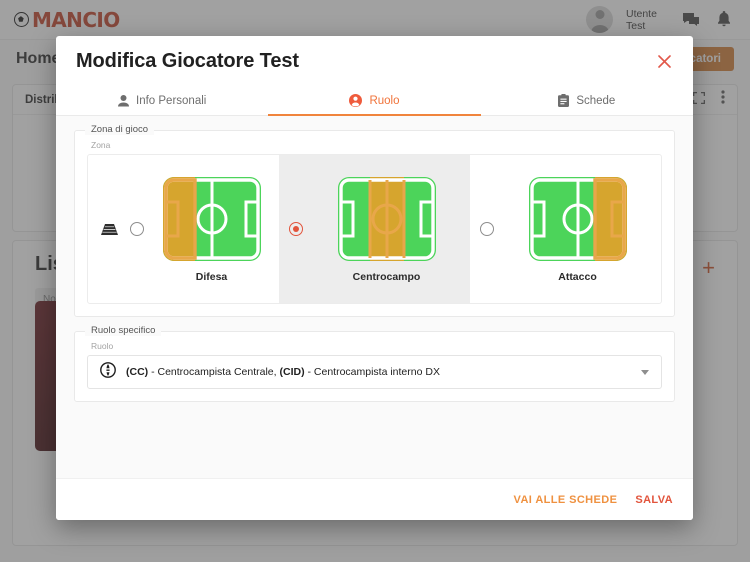 This screenshot has height=562, width=750. I want to click on tab-label: Schede, so click(596, 100).